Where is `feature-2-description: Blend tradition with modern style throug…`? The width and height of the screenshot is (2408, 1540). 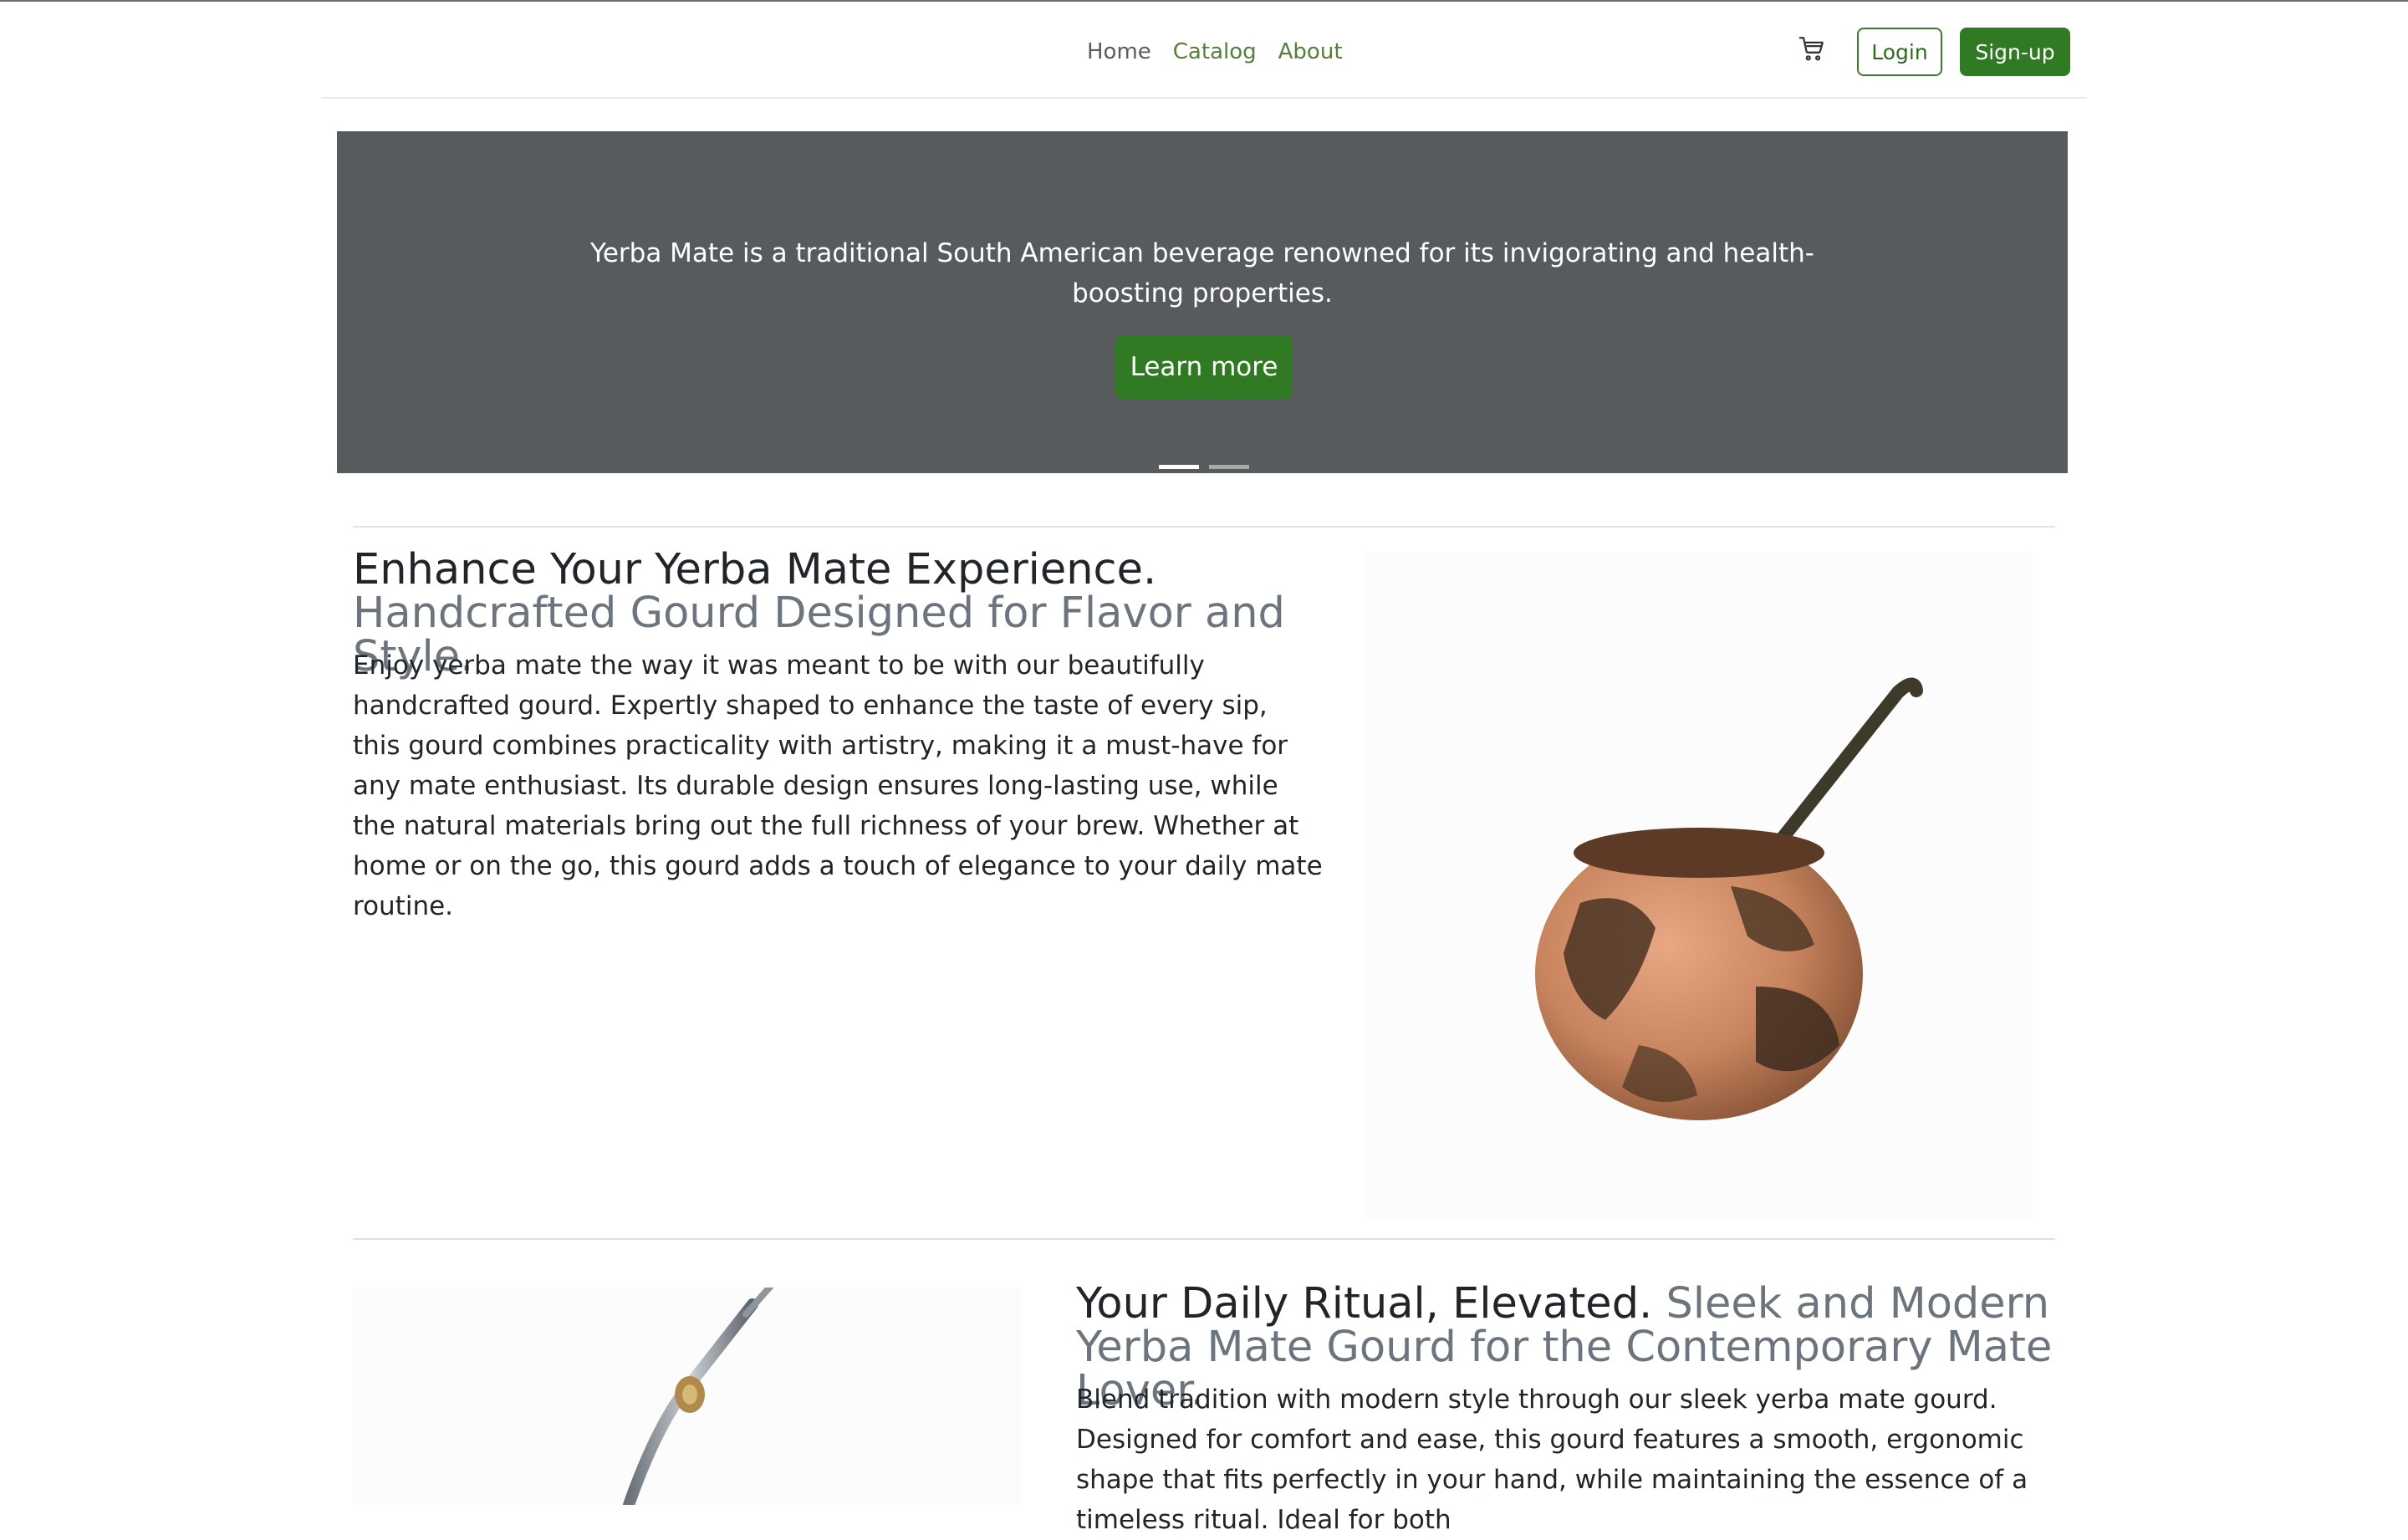 feature-2-description: Blend tradition with modern style throug… is located at coordinates (1552, 1459).